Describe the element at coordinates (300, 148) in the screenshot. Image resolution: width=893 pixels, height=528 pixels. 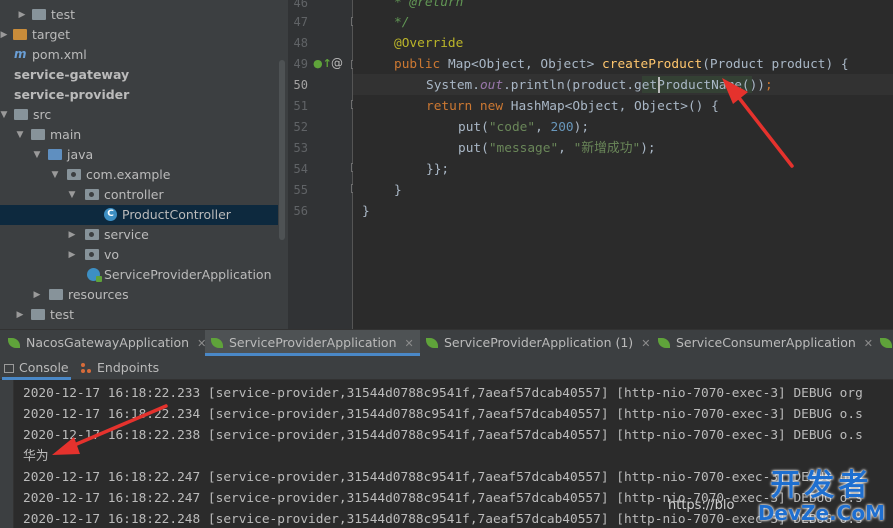
I see `line-number: 53` at that location.